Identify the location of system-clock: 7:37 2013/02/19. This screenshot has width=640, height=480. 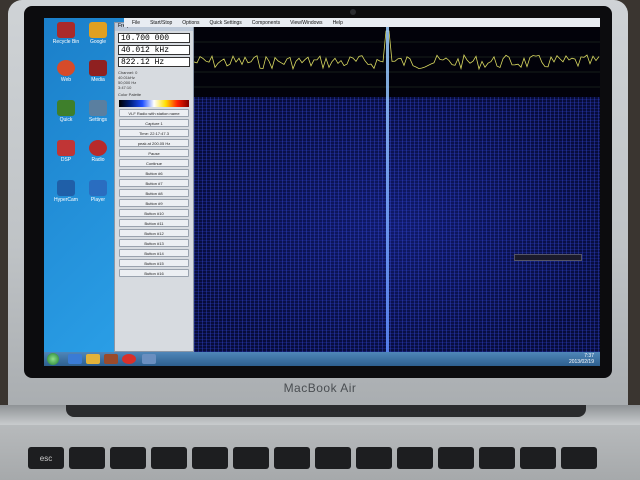
(581, 359).